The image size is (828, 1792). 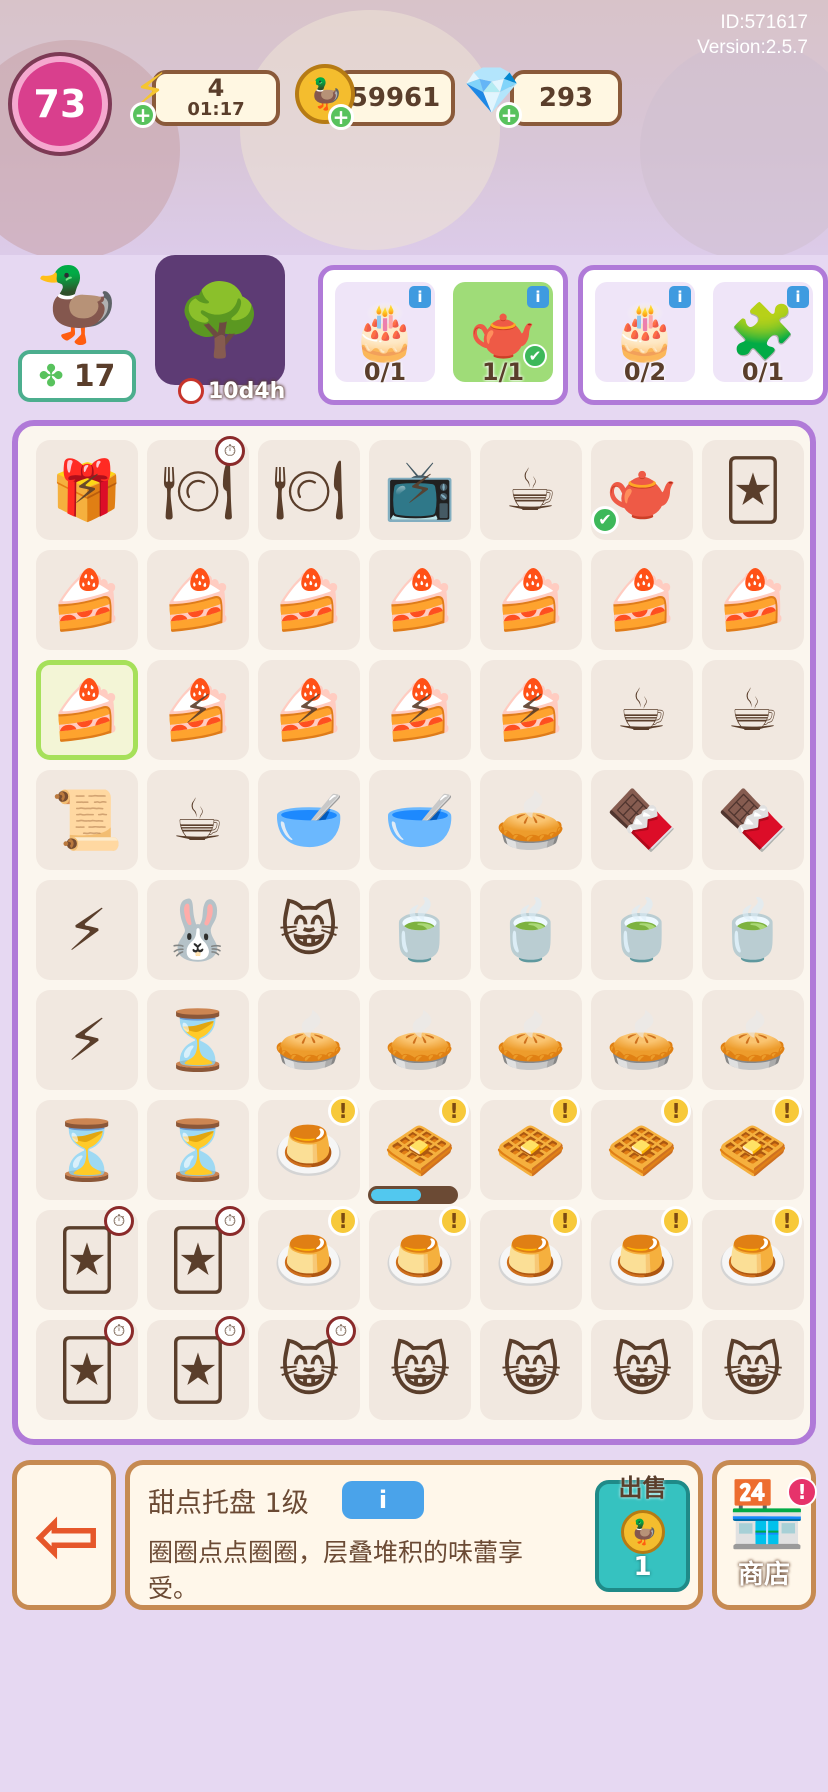 What do you see at coordinates (198, 930) in the screenshot?
I see `board-cell: 🐰` at bounding box center [198, 930].